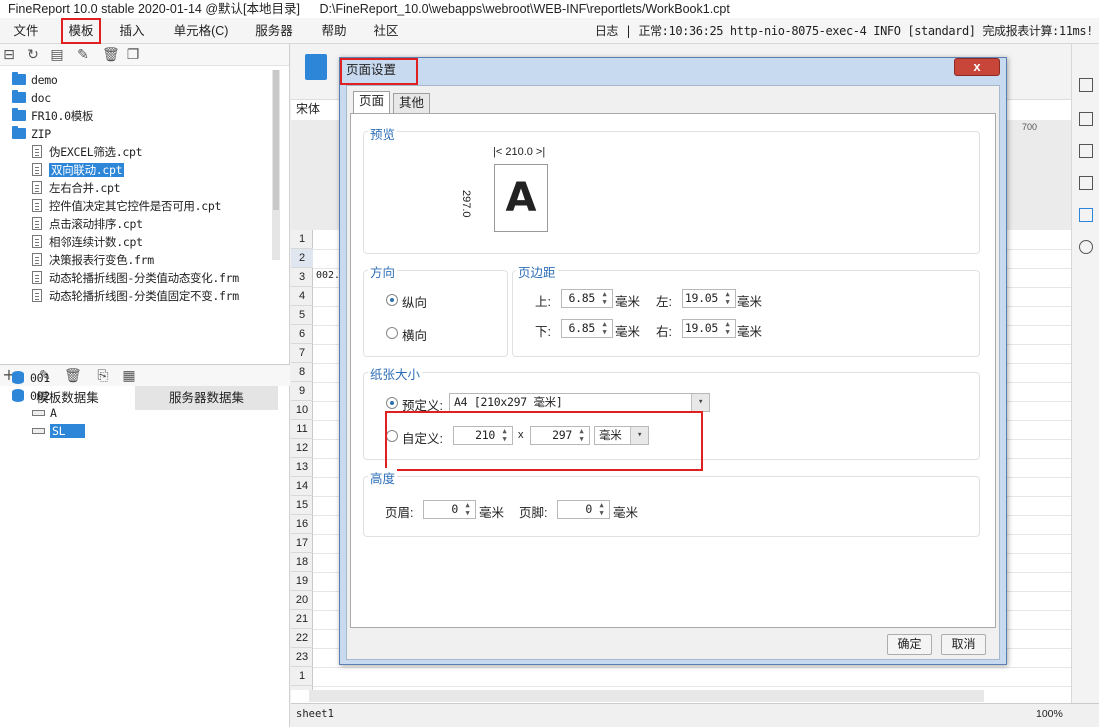 The height and width of the screenshot is (727, 1099). What do you see at coordinates (709, 298) in the screenshot?
I see `left-margin-input: 19.05 ▲ ▼` at bounding box center [709, 298].